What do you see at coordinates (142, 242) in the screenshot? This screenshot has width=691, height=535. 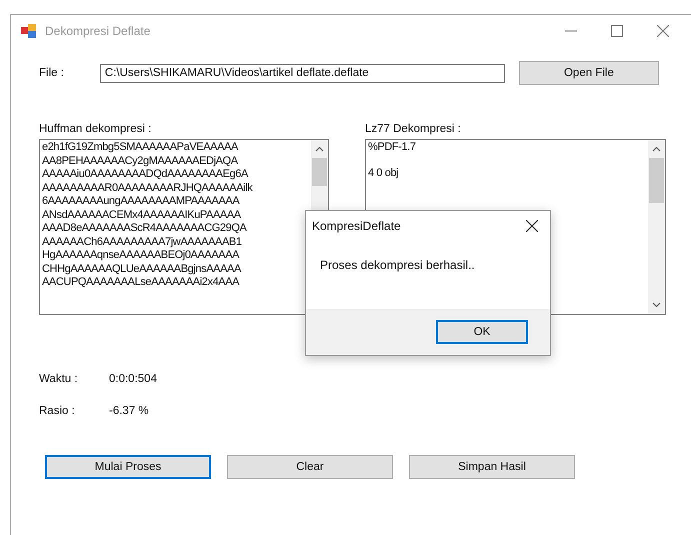 I see `text-line: AAAAAACh6AAAAAAAAA7jwAAAAAAAB1` at bounding box center [142, 242].